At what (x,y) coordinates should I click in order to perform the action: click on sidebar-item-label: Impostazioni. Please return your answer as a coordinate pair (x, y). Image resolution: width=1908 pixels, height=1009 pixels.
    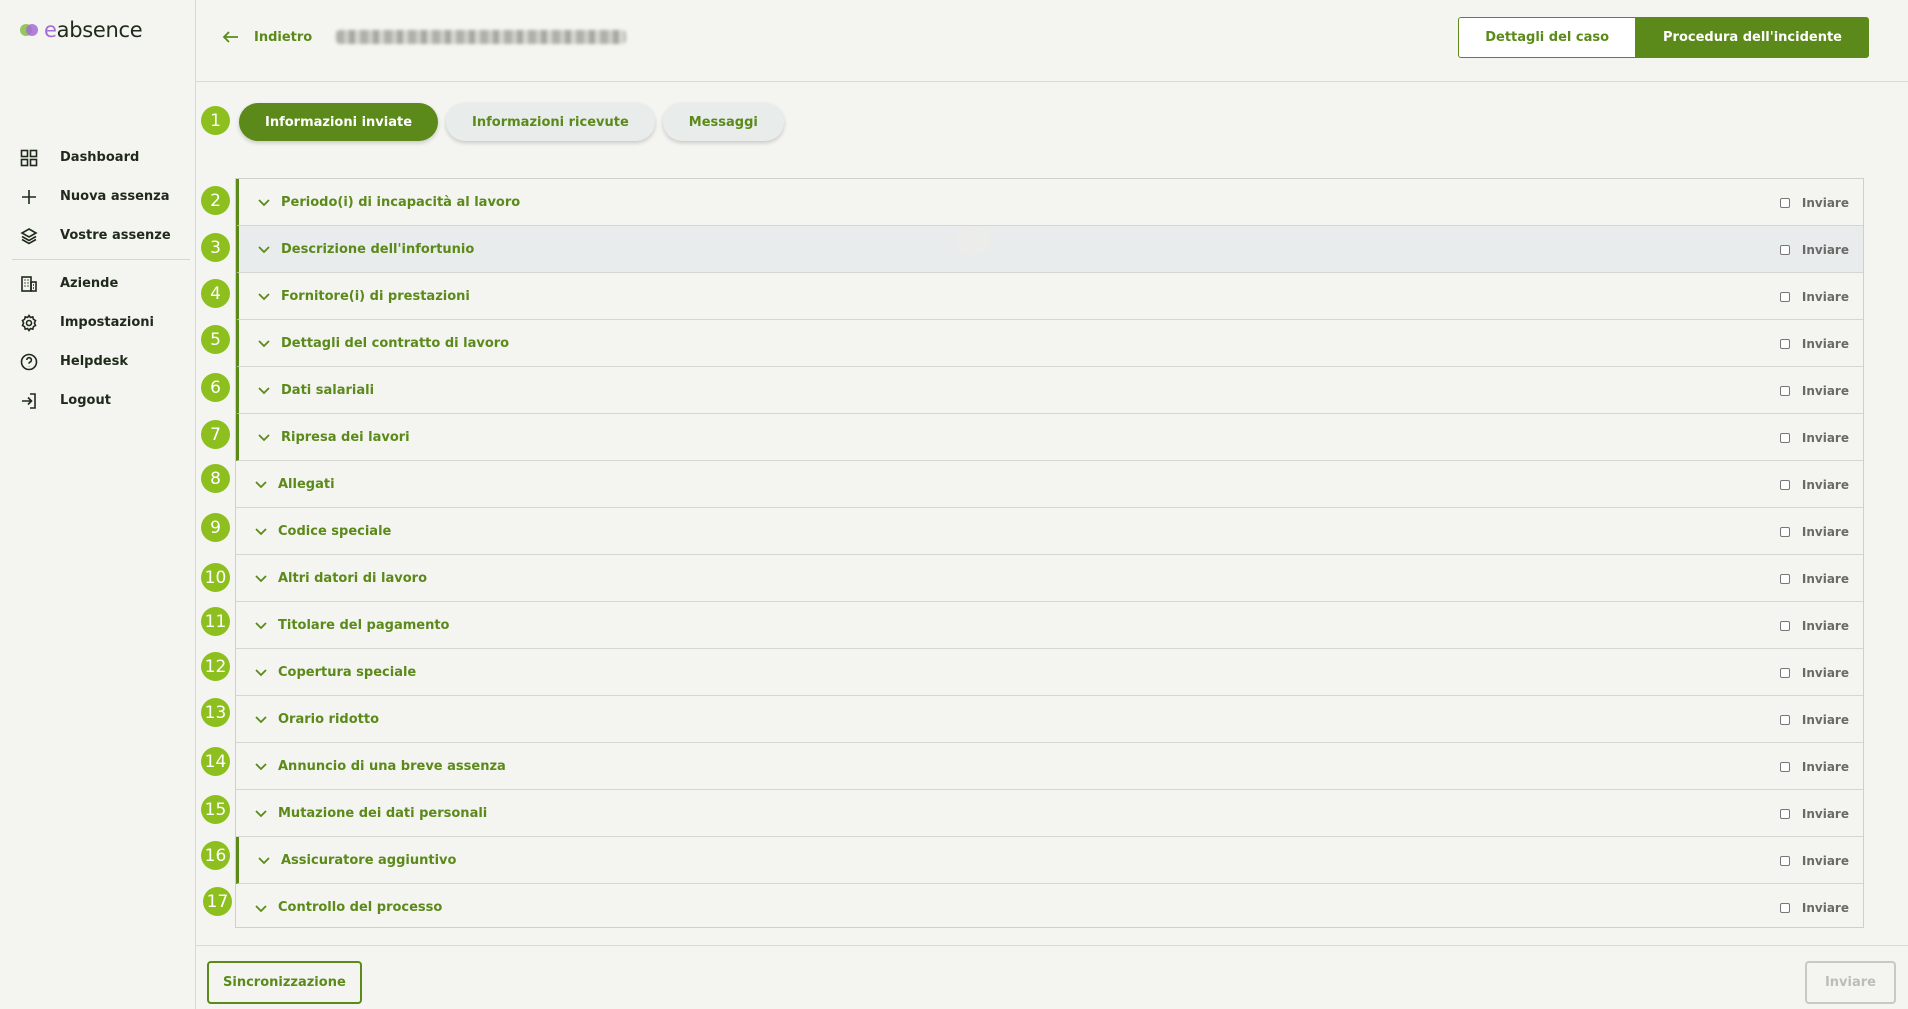
    Looking at the image, I should click on (107, 322).